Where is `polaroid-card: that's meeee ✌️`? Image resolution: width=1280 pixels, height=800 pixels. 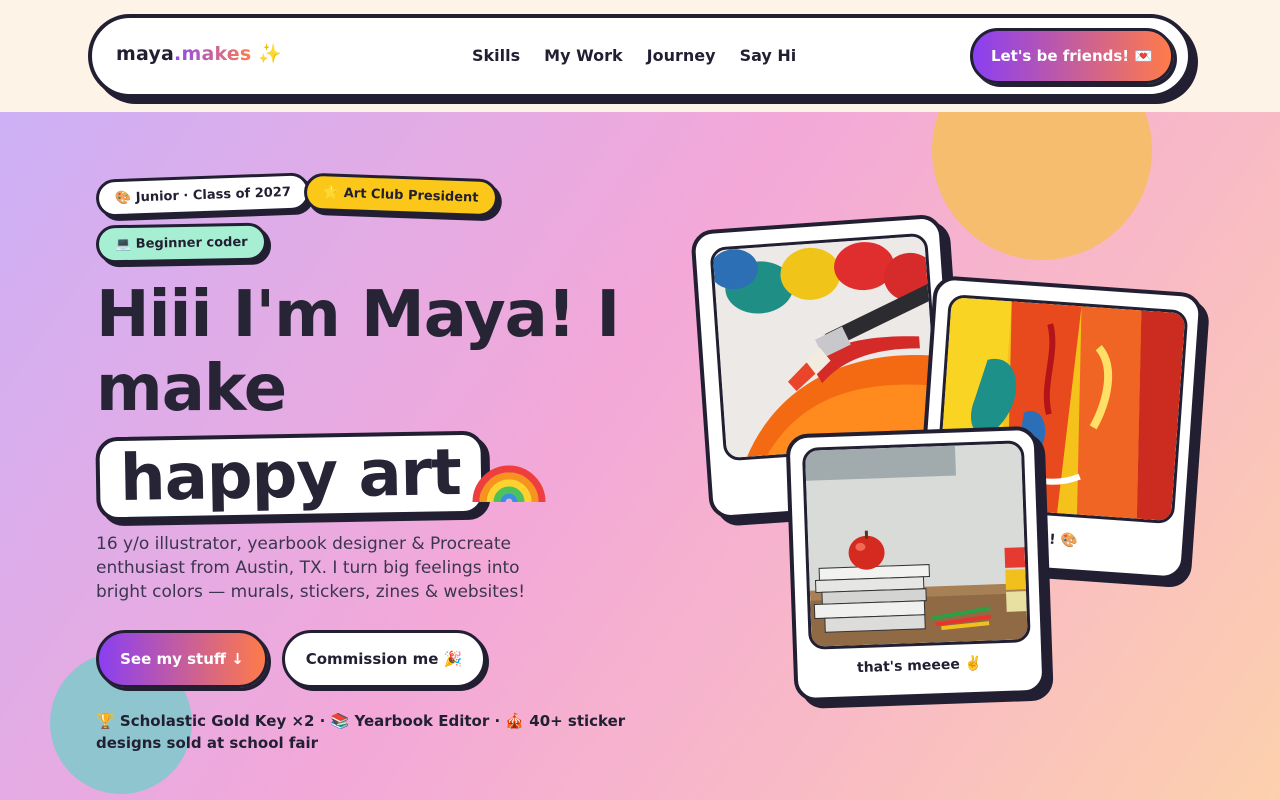 polaroid-card: that's meeee ✌️ is located at coordinates (916, 564).